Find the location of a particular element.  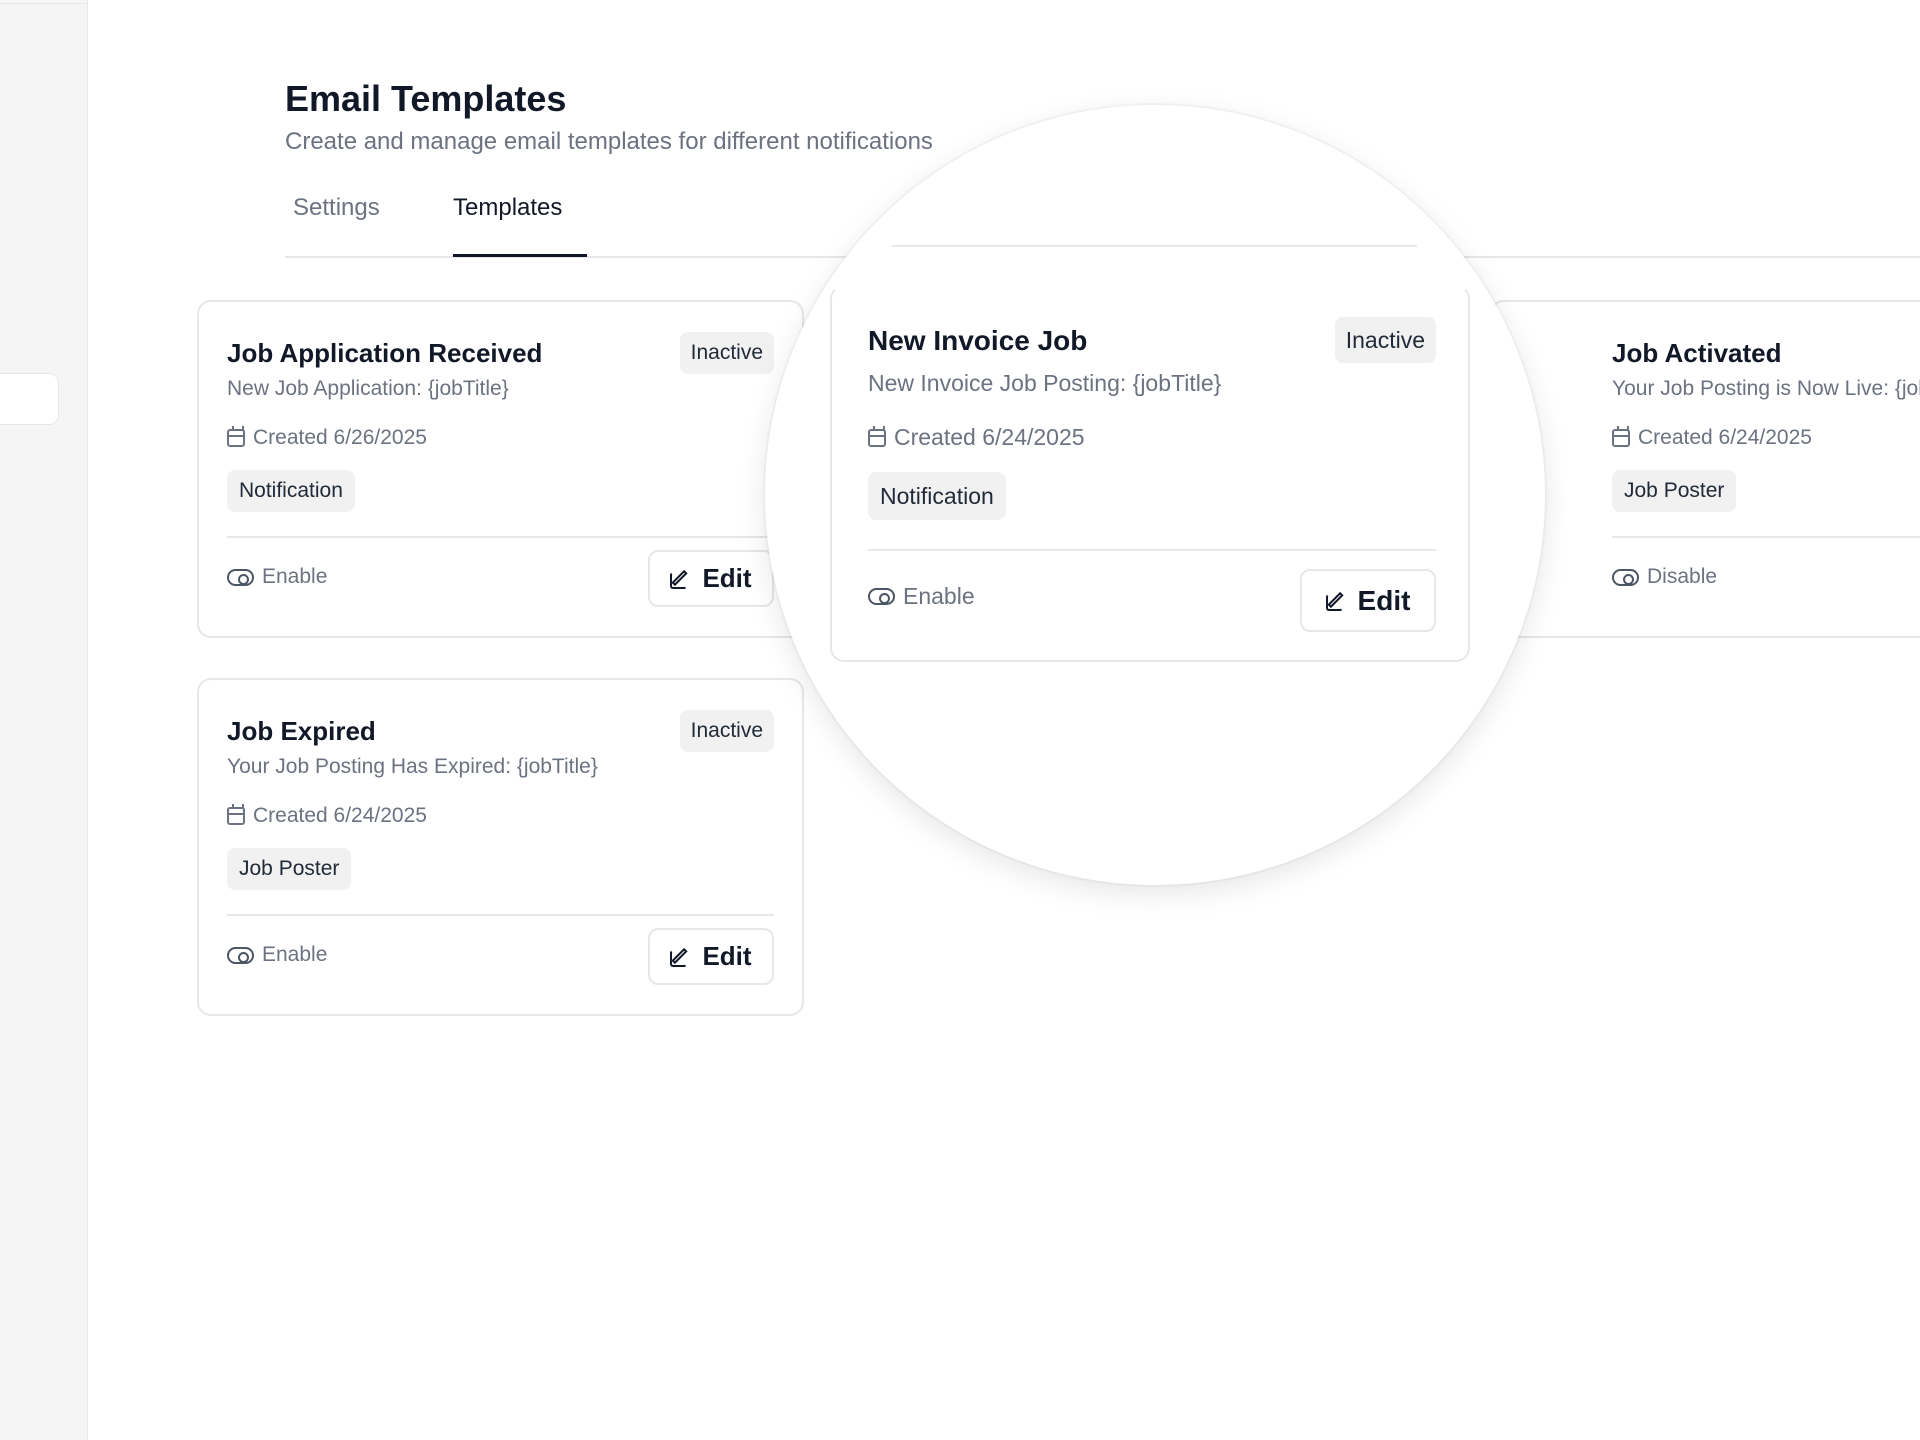

template-subject: New Job Application: {jobTitle} is located at coordinates (368, 388).